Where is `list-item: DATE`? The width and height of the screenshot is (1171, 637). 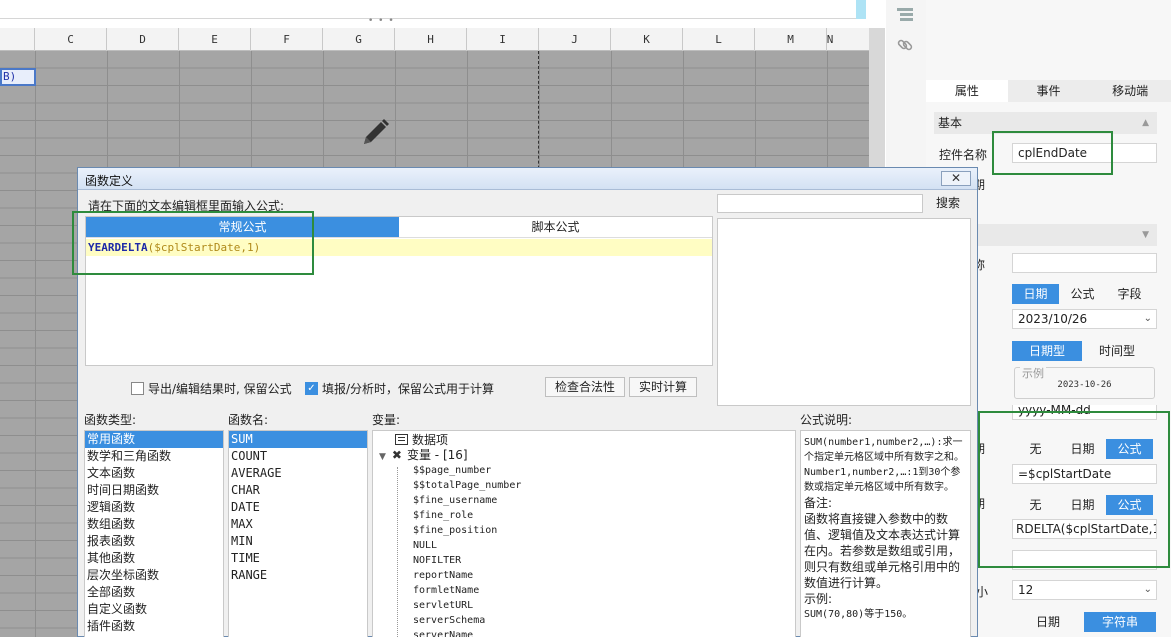 list-item: DATE is located at coordinates (298, 507).